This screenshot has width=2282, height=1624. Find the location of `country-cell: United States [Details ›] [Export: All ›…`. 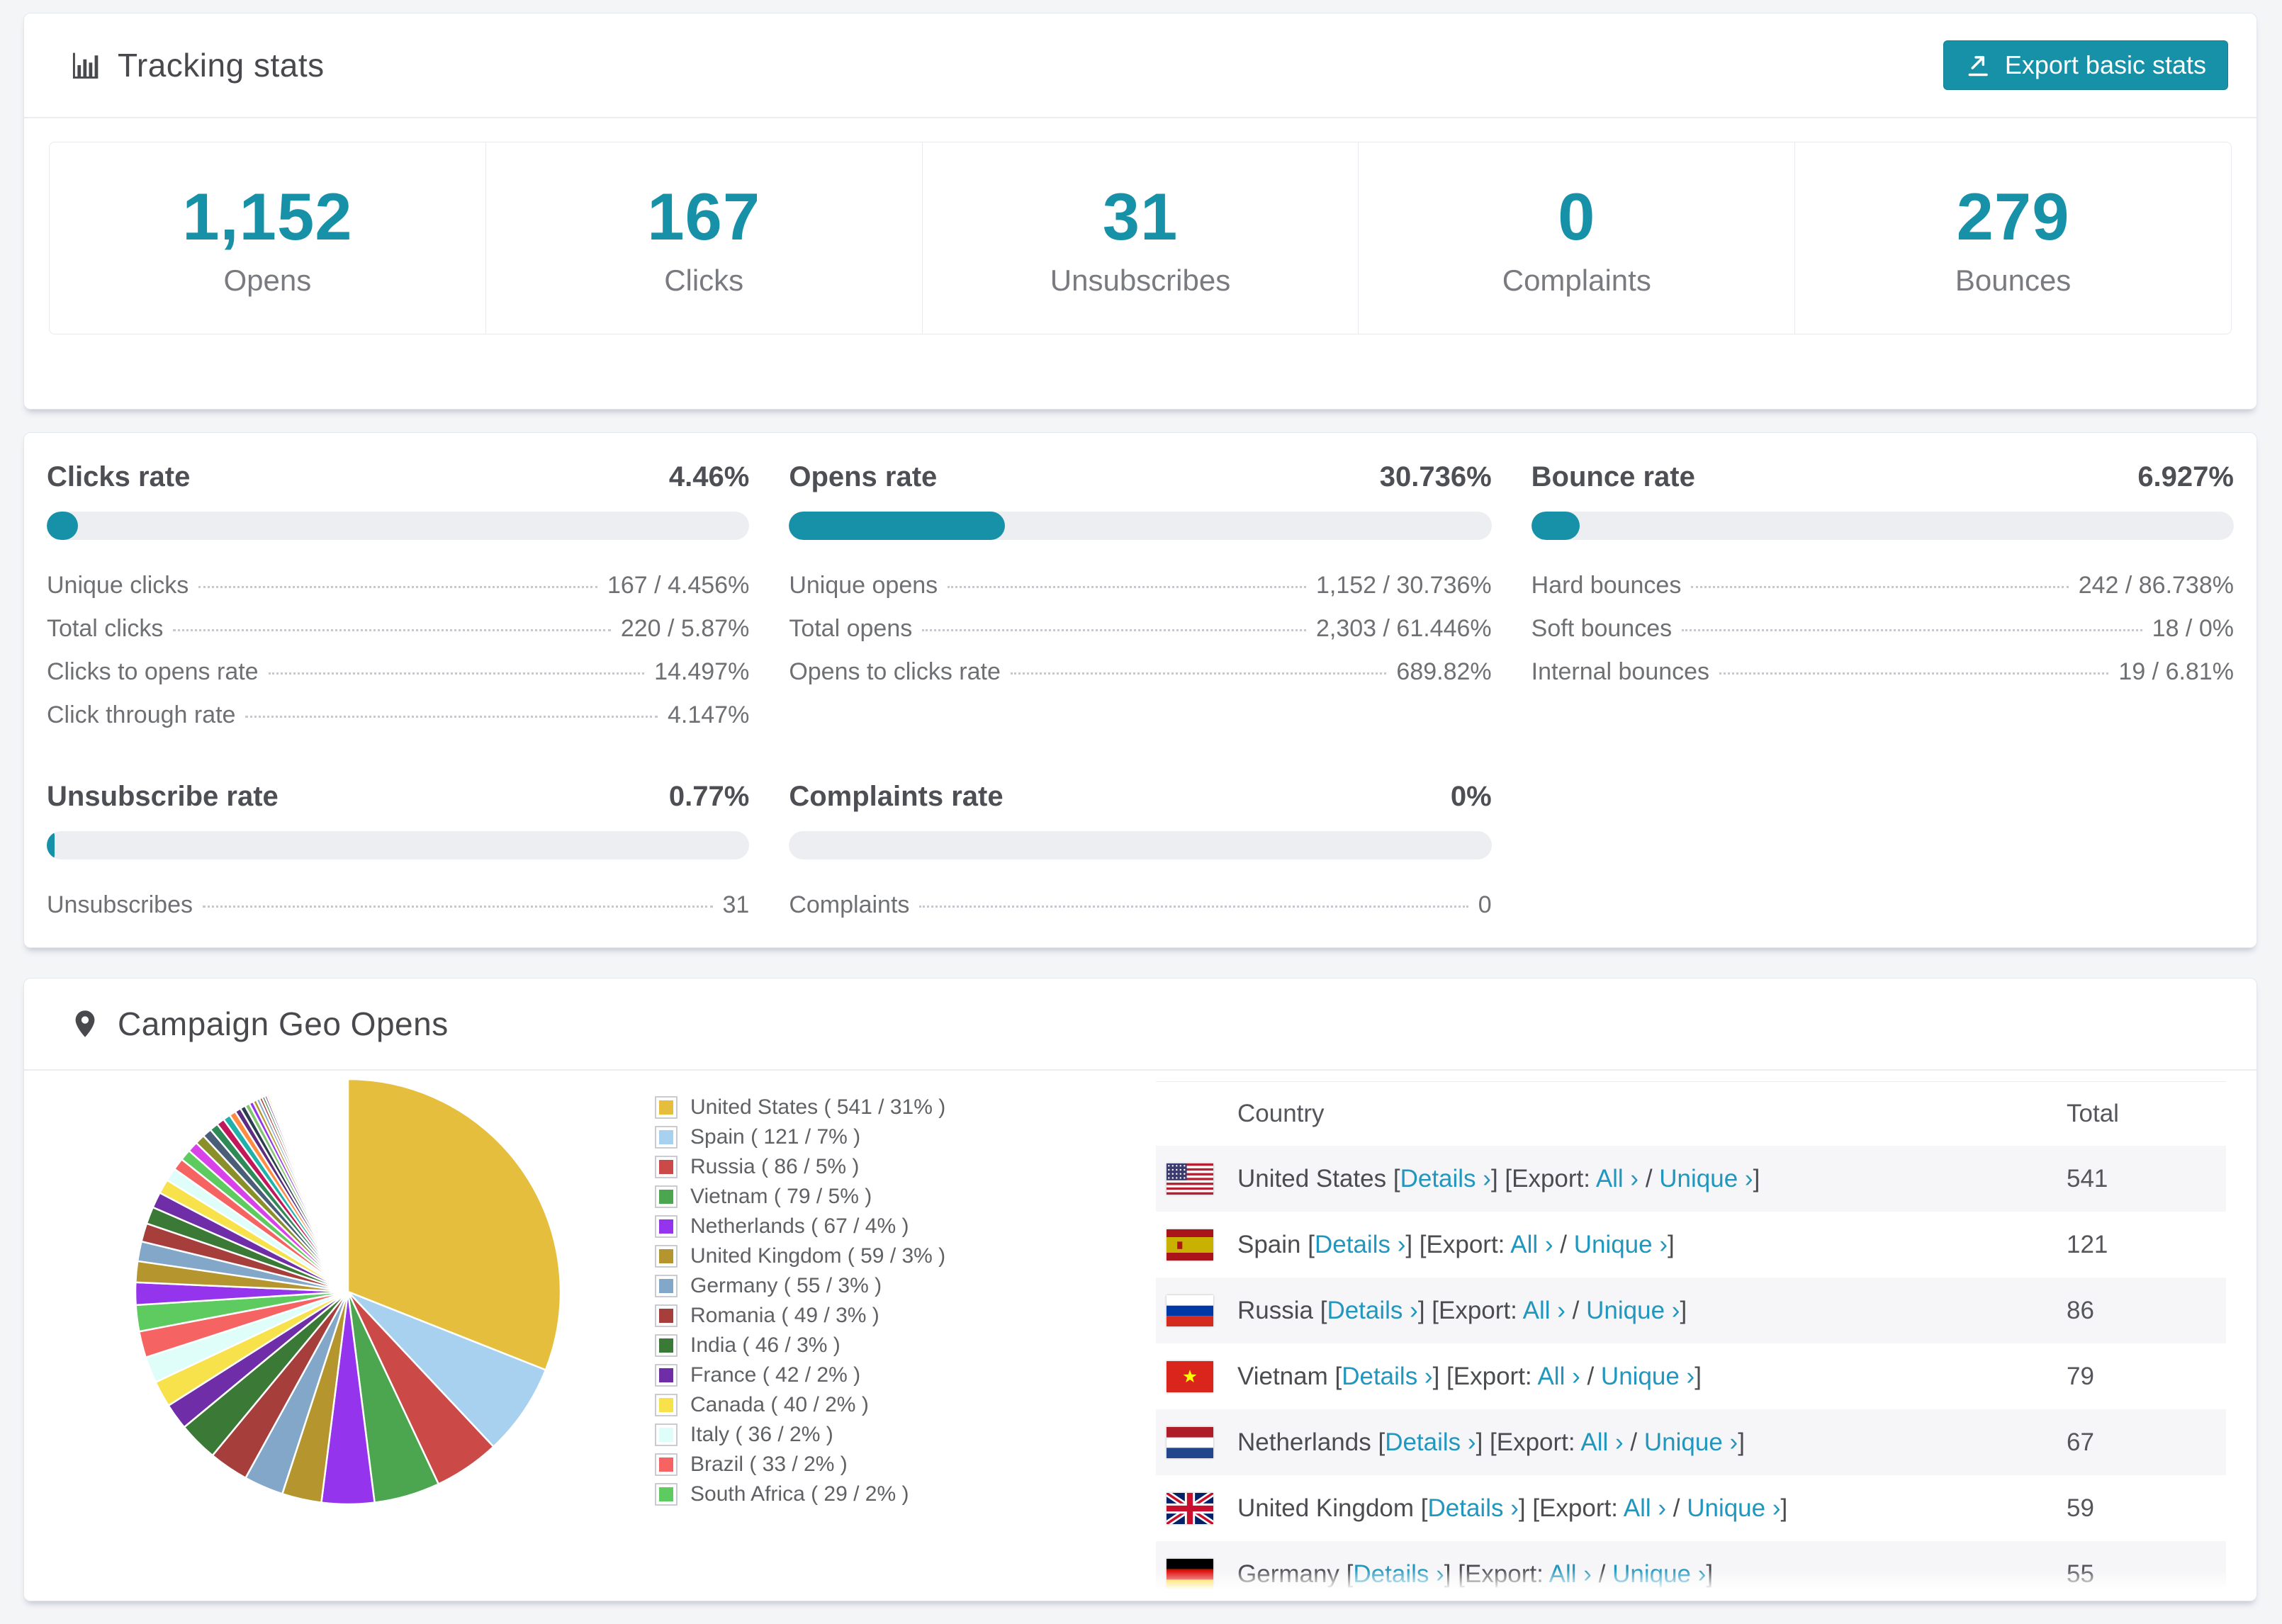

country-cell: United States [Details ›] [Export: All ›… is located at coordinates (1611, 1179).